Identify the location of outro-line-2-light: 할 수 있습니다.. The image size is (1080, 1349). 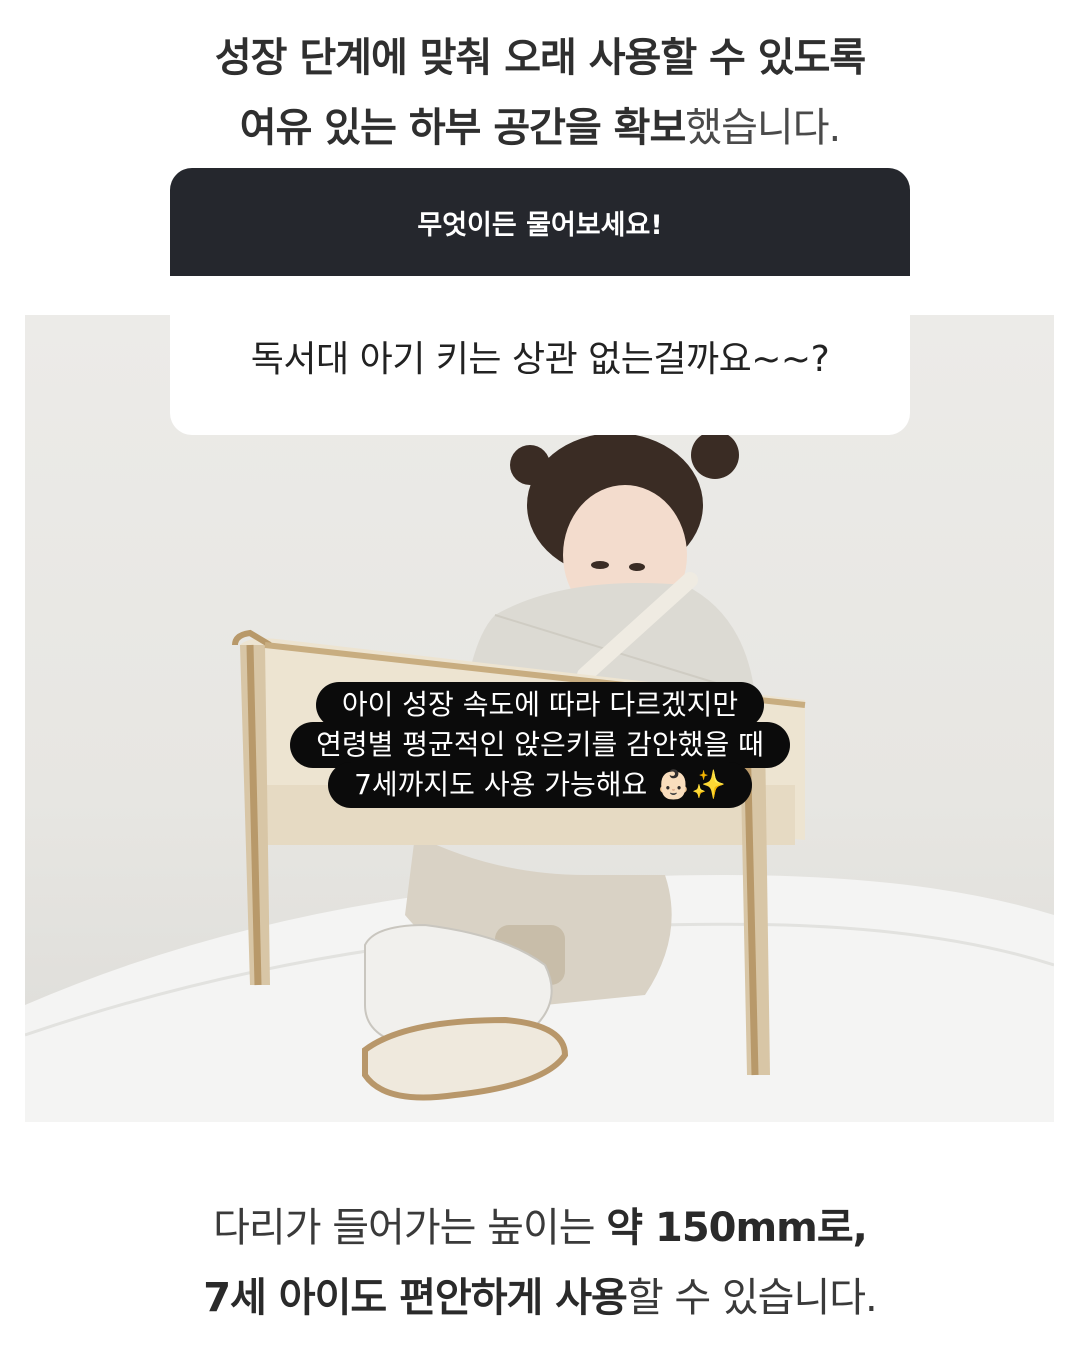
(752, 1298).